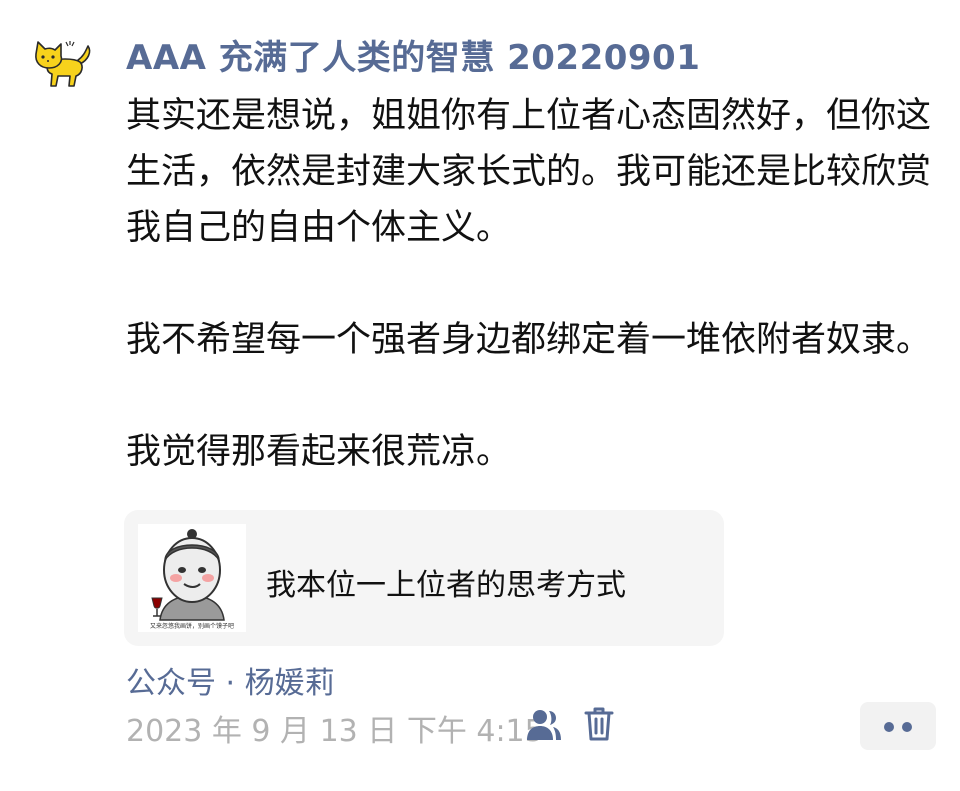  What do you see at coordinates (319, 452) in the screenshot?
I see `post-paragraph: 我觉得那看起来很荒凉。` at bounding box center [319, 452].